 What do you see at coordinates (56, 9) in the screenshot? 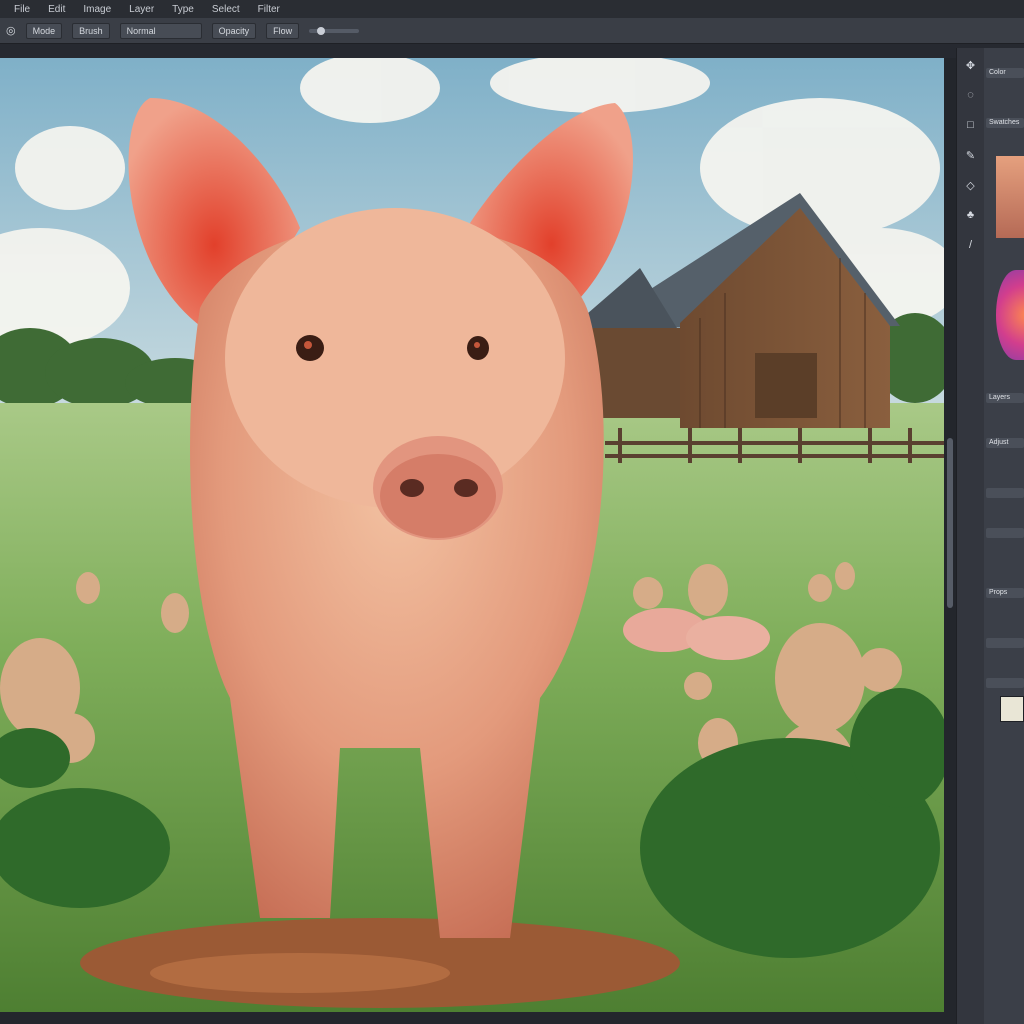
I see `menu-edit: Edit` at bounding box center [56, 9].